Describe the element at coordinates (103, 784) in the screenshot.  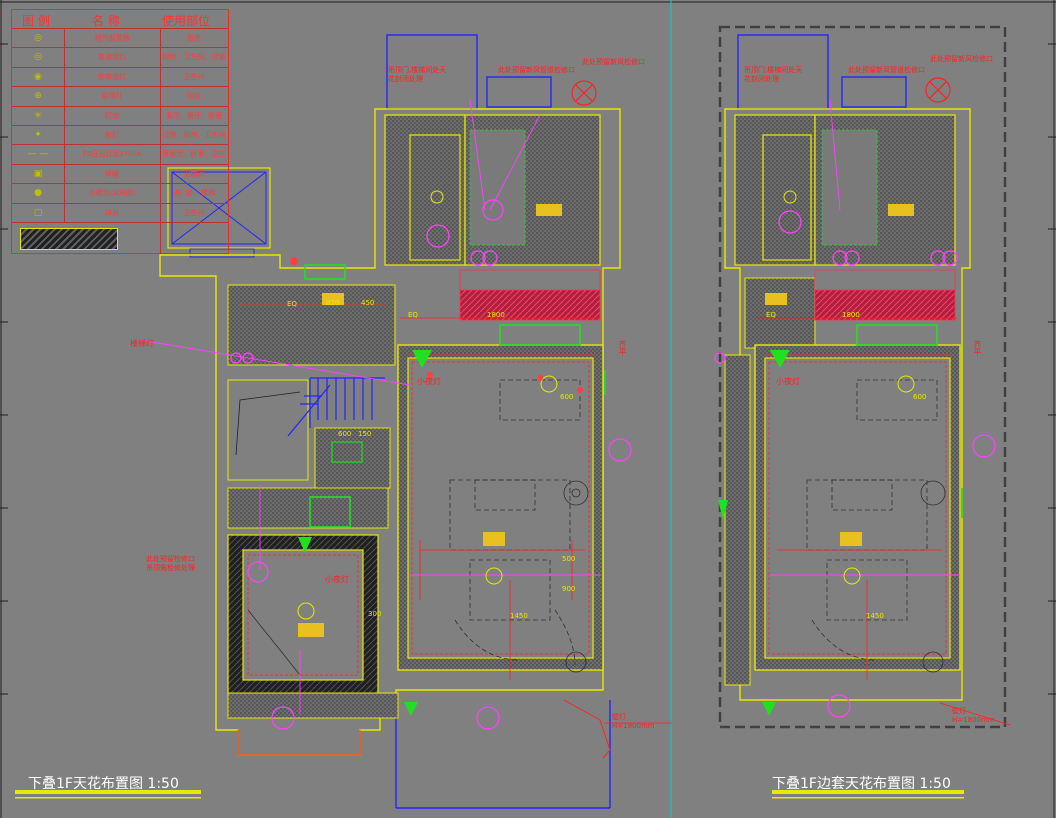
I see `plan-title-left: 下叠1F天花布置图 1:50` at that location.